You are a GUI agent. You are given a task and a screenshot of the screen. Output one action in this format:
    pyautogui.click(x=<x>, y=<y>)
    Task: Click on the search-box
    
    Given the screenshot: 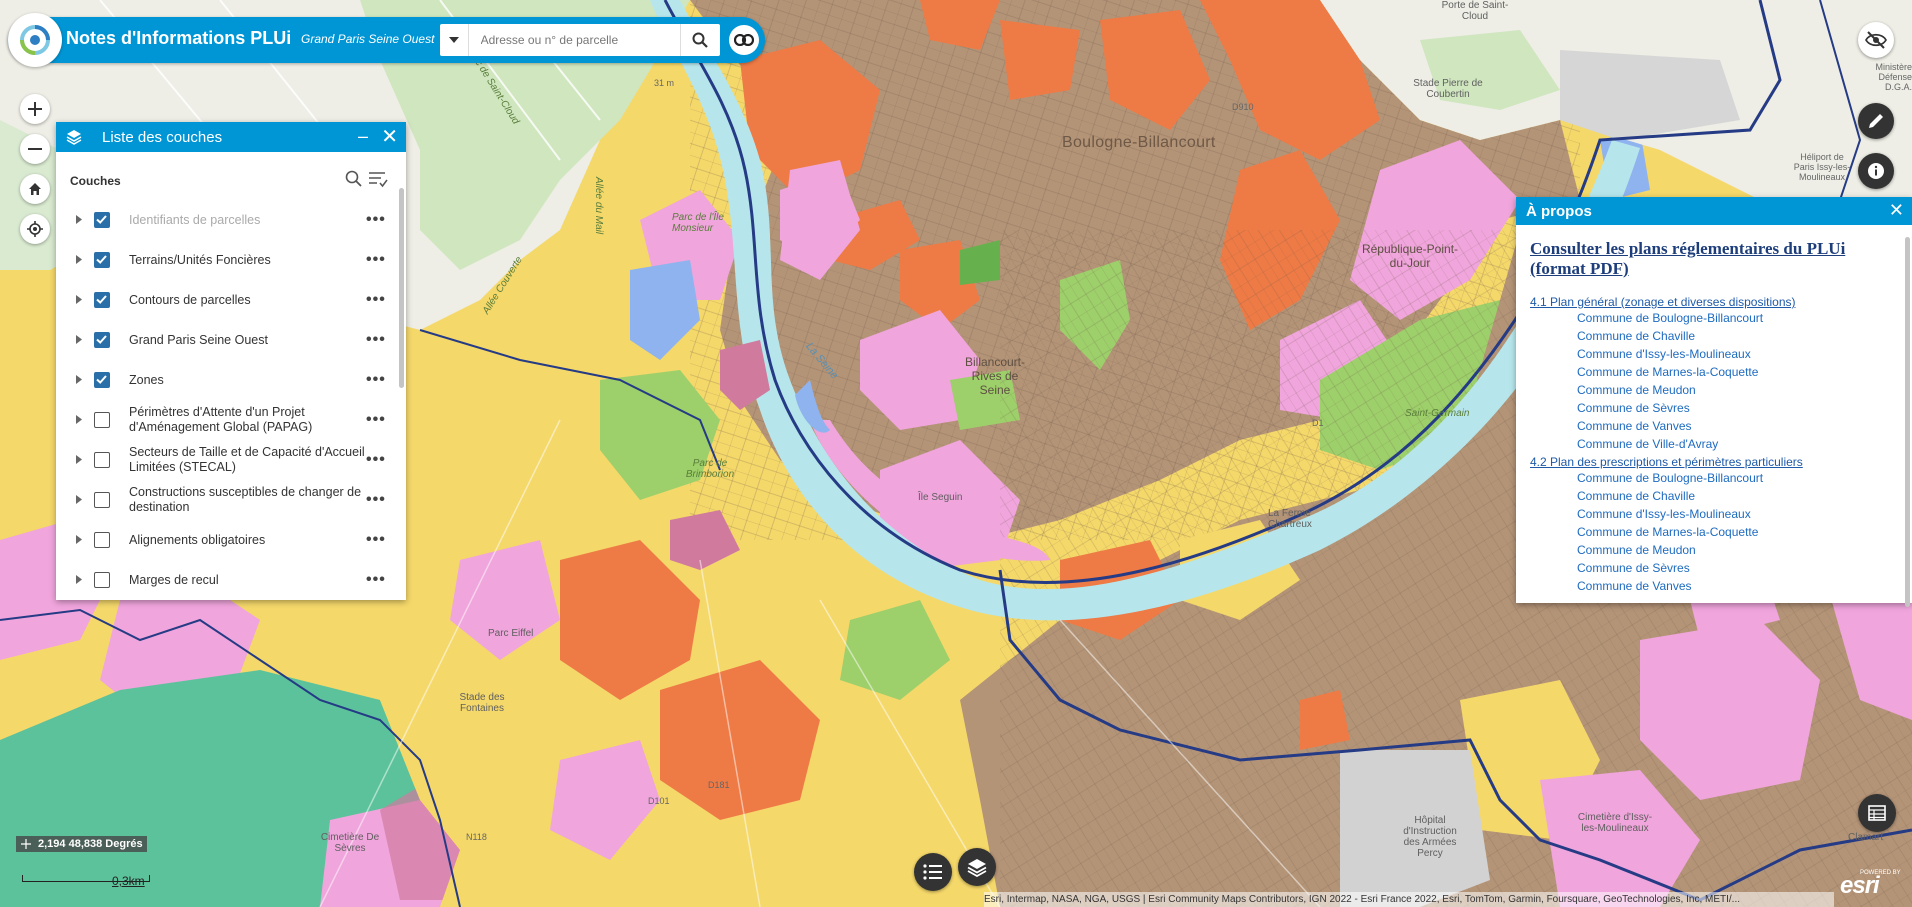 What is the action you would take?
    pyautogui.click(x=580, y=40)
    